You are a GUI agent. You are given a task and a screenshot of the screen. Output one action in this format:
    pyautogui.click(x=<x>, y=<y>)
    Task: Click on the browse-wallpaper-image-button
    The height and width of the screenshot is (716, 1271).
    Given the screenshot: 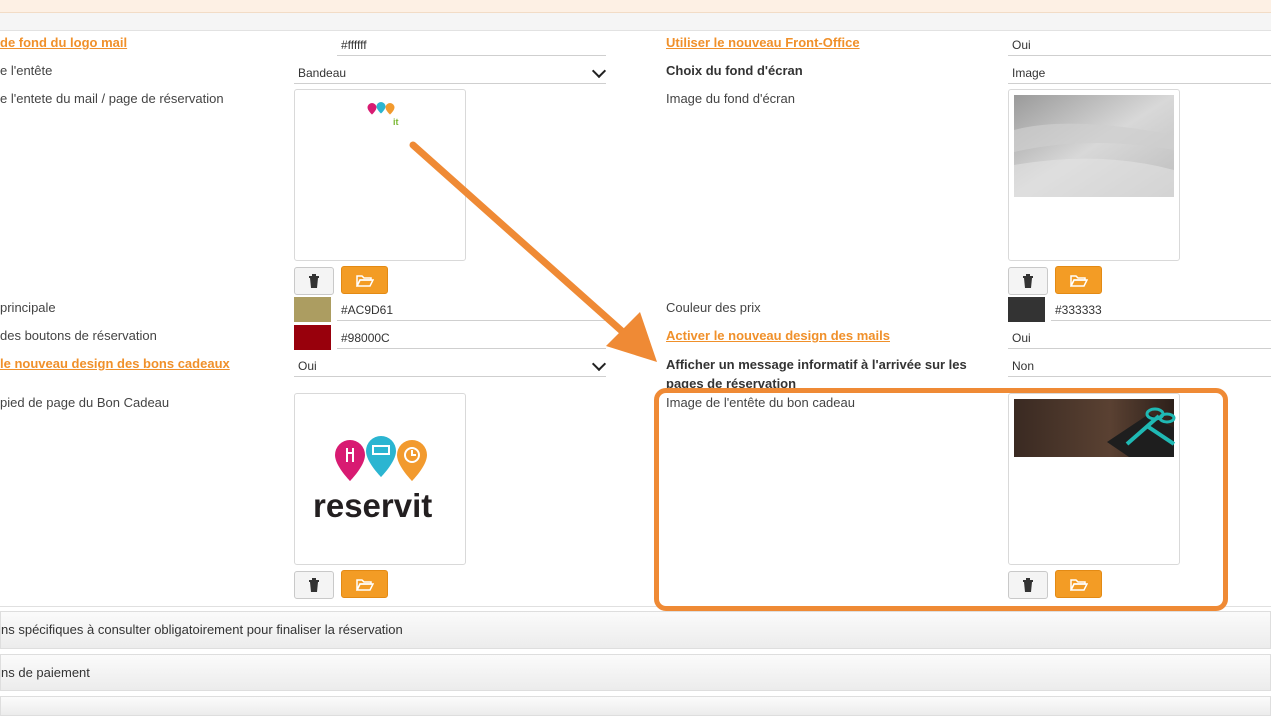 What is the action you would take?
    pyautogui.click(x=1078, y=280)
    